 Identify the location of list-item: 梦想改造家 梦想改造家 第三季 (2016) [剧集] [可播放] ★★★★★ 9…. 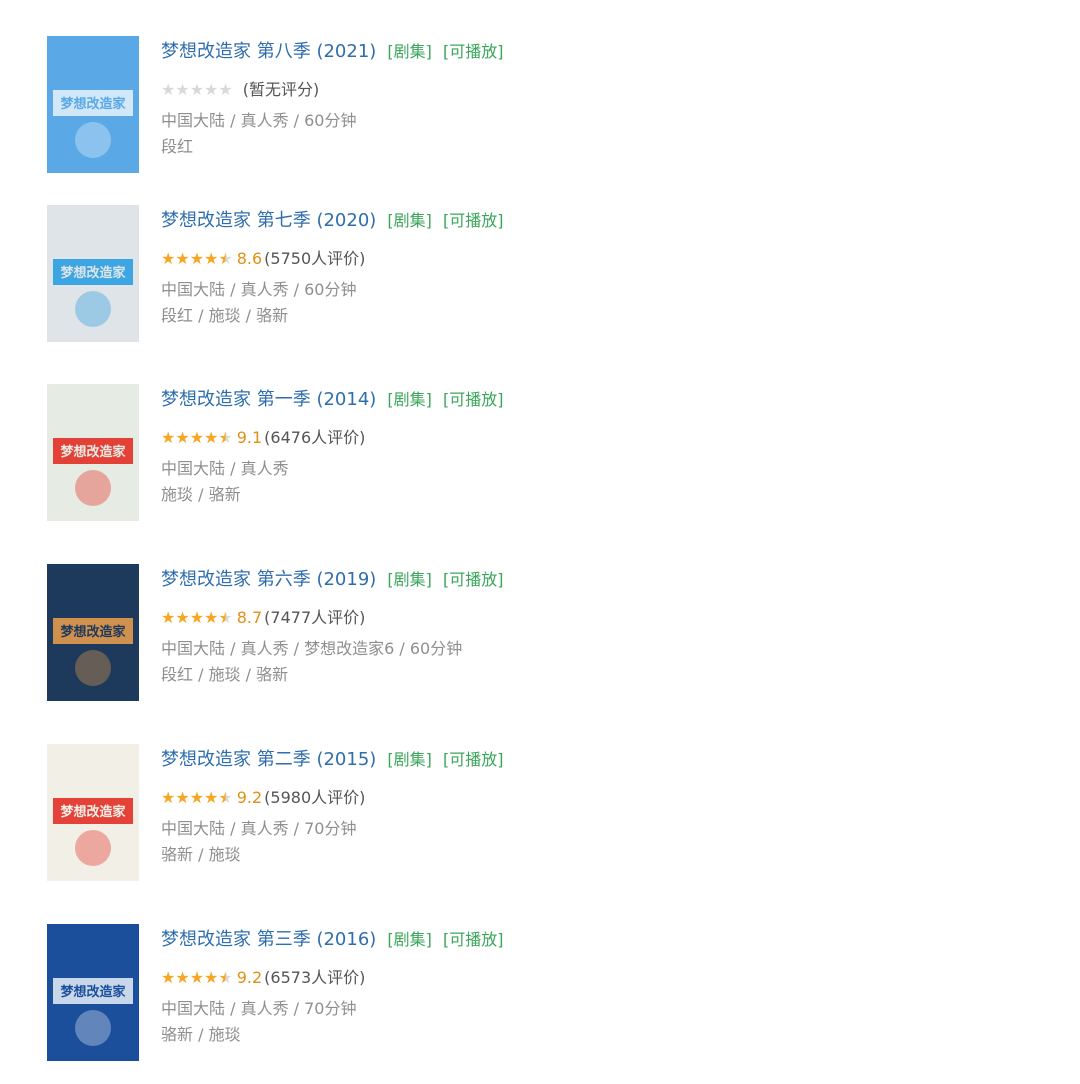
(540, 1004).